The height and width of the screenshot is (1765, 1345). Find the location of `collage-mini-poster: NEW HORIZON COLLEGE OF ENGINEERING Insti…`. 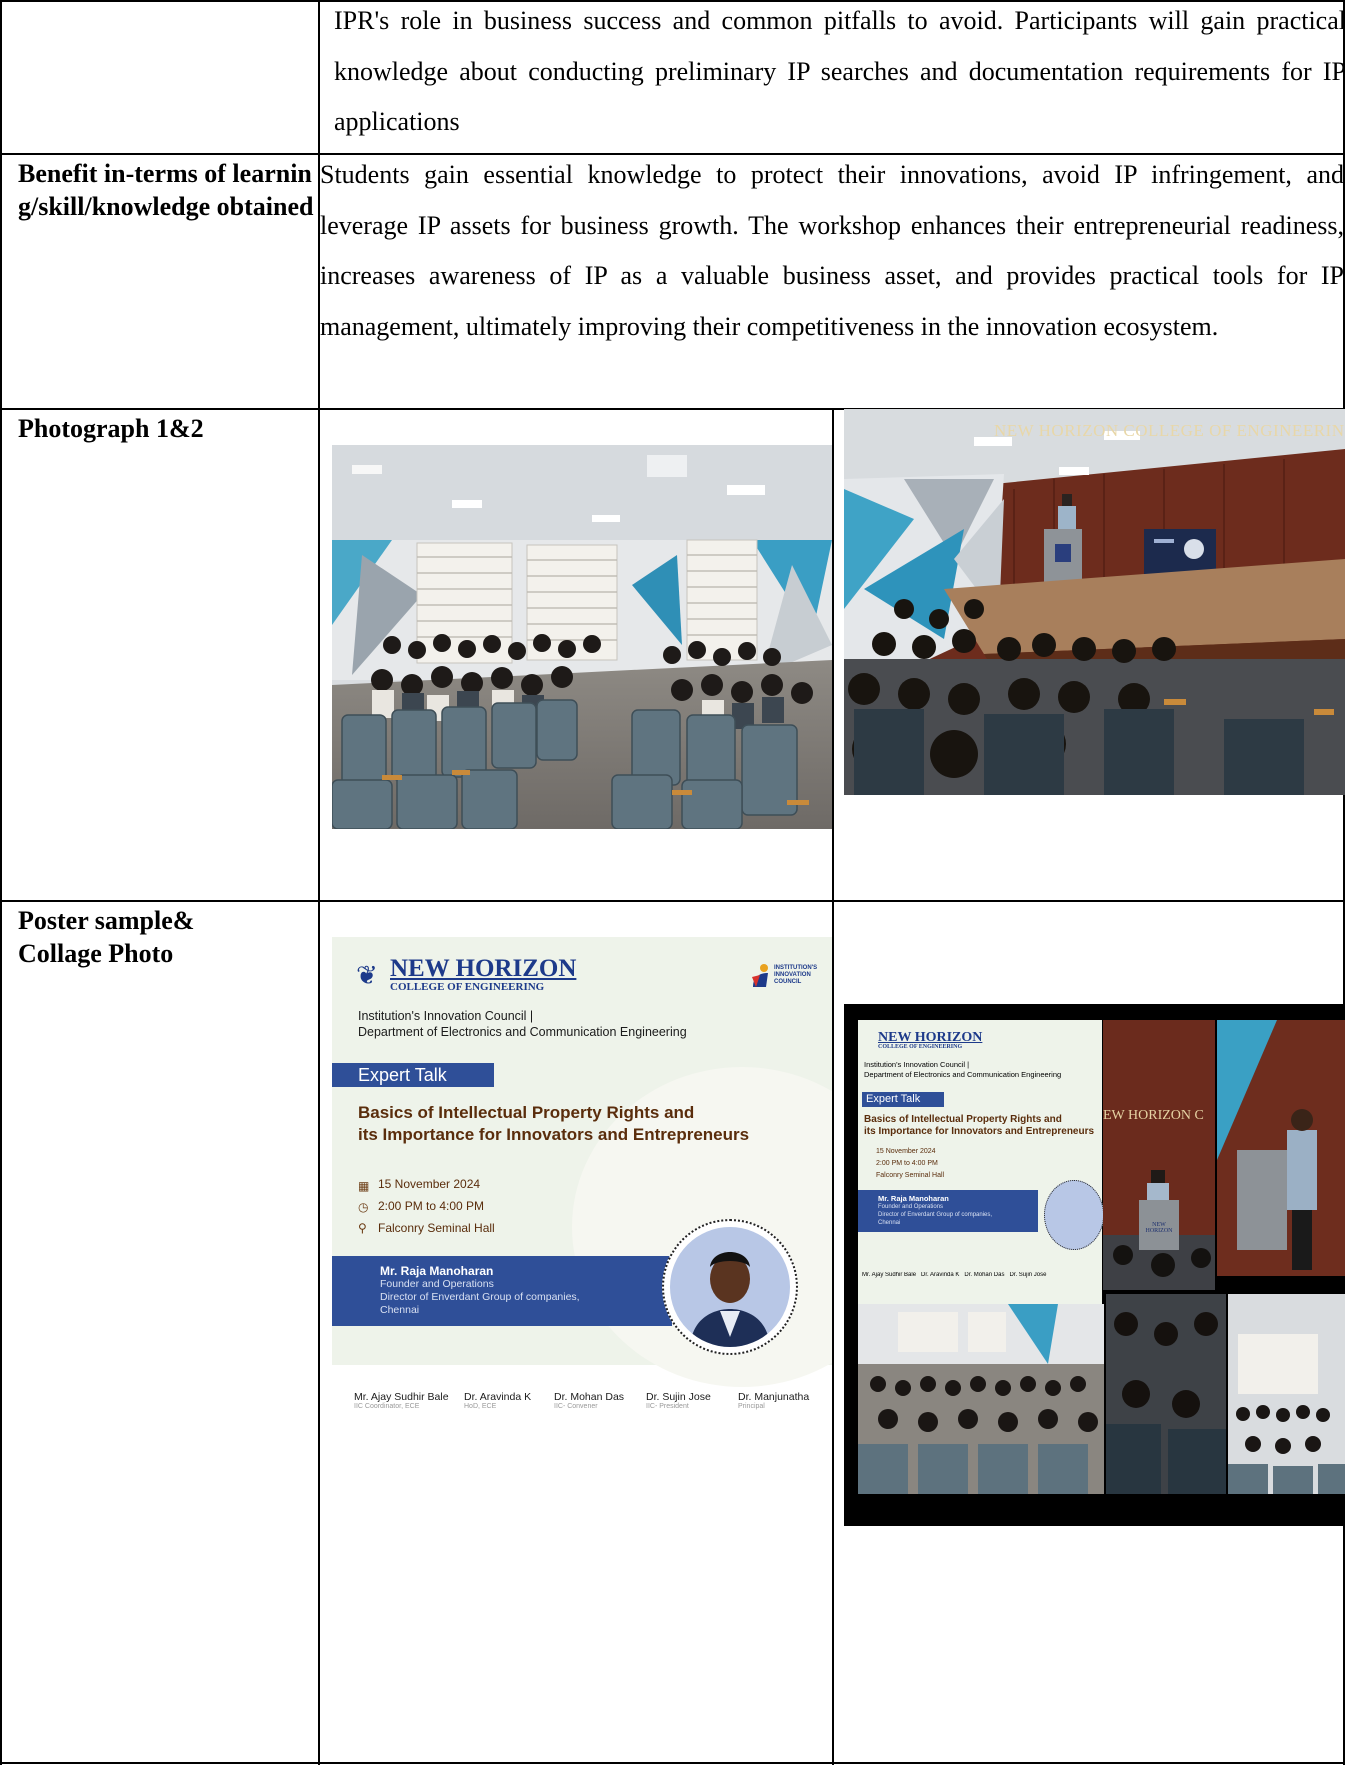

collage-mini-poster: NEW HORIZON COLLEGE OF ENGINEERING Insti… is located at coordinates (981, 1162).